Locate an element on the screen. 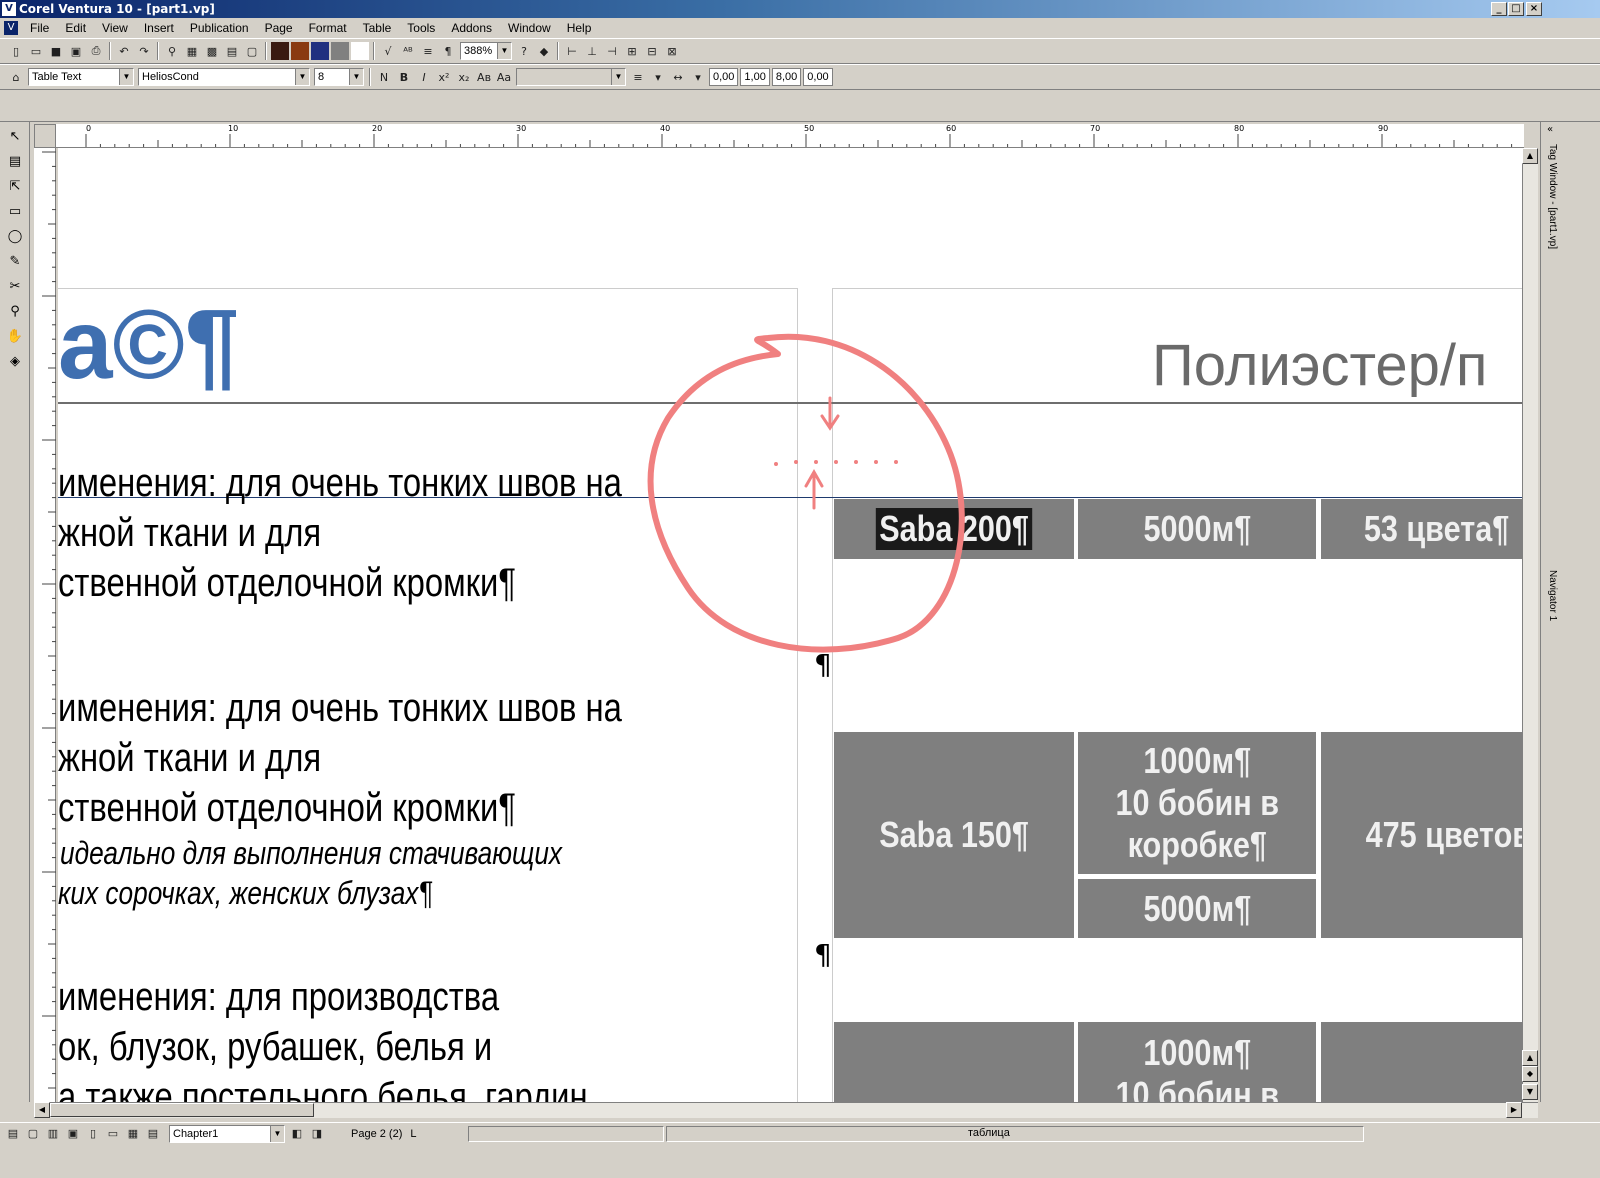 The image size is (1600, 1178). text-tool-icon: ▤ is located at coordinates (15, 161).